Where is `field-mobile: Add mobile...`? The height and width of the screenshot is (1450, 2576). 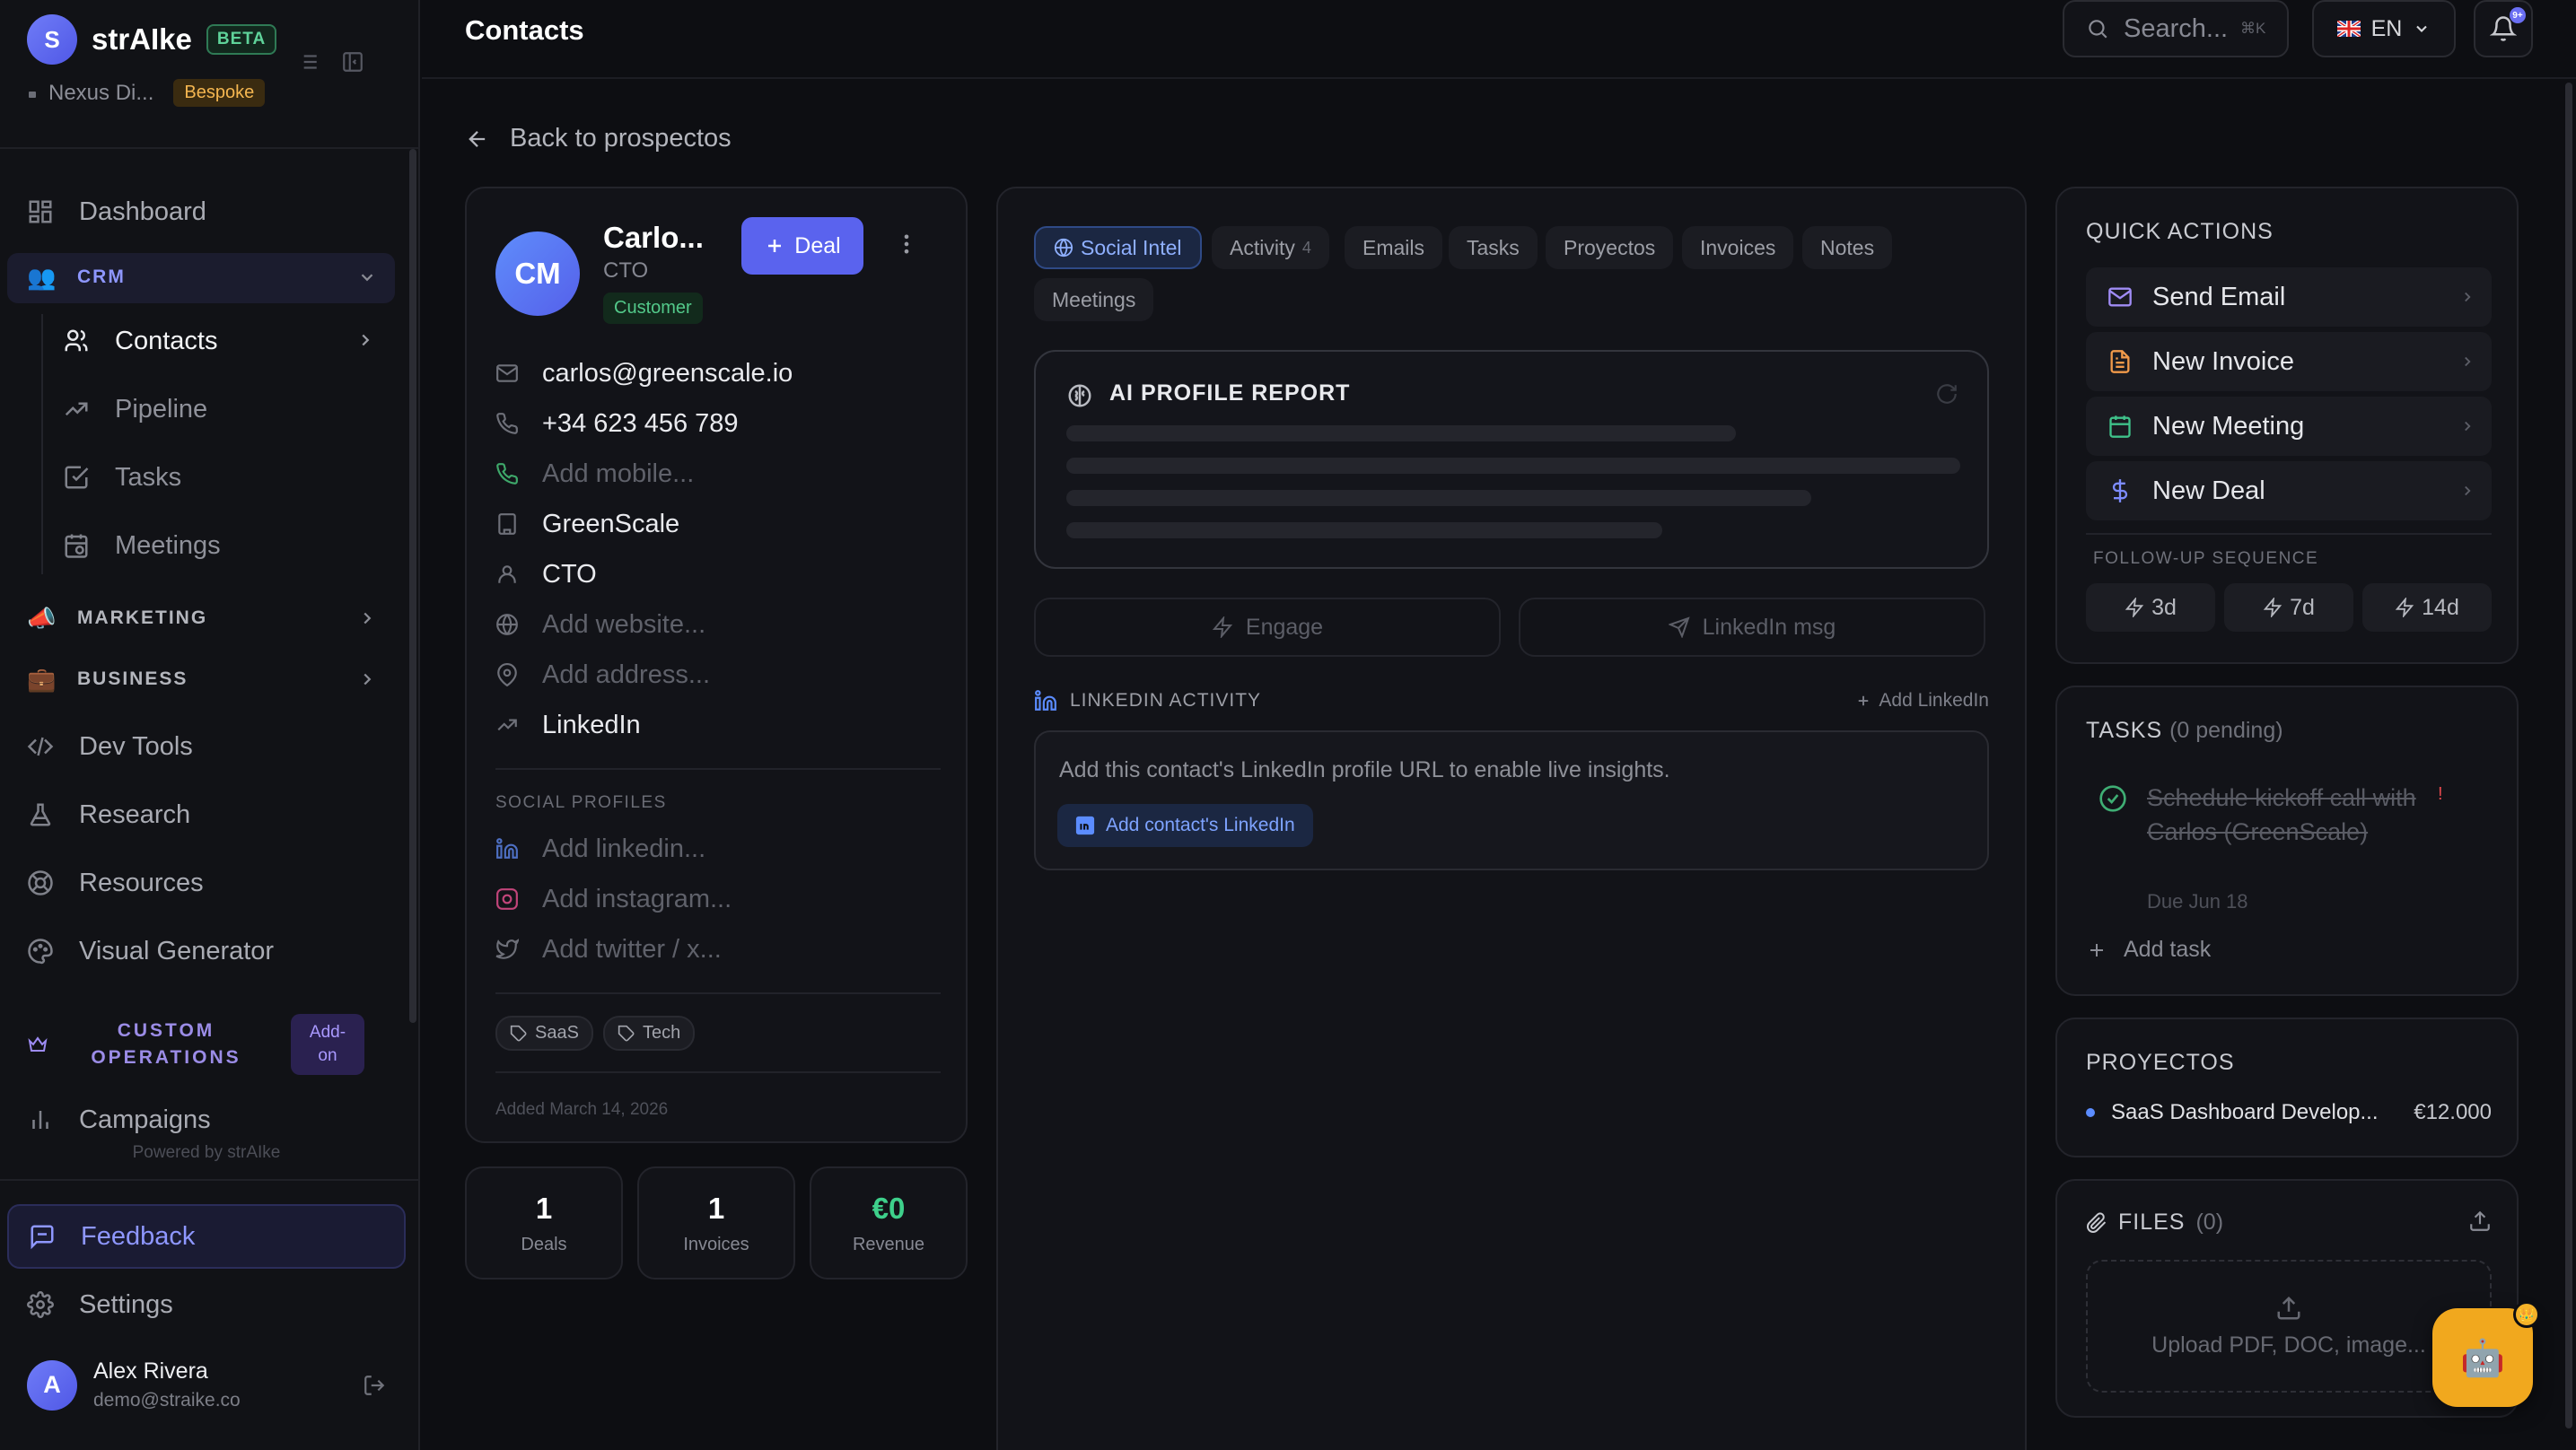 field-mobile: Add mobile... is located at coordinates (594, 474).